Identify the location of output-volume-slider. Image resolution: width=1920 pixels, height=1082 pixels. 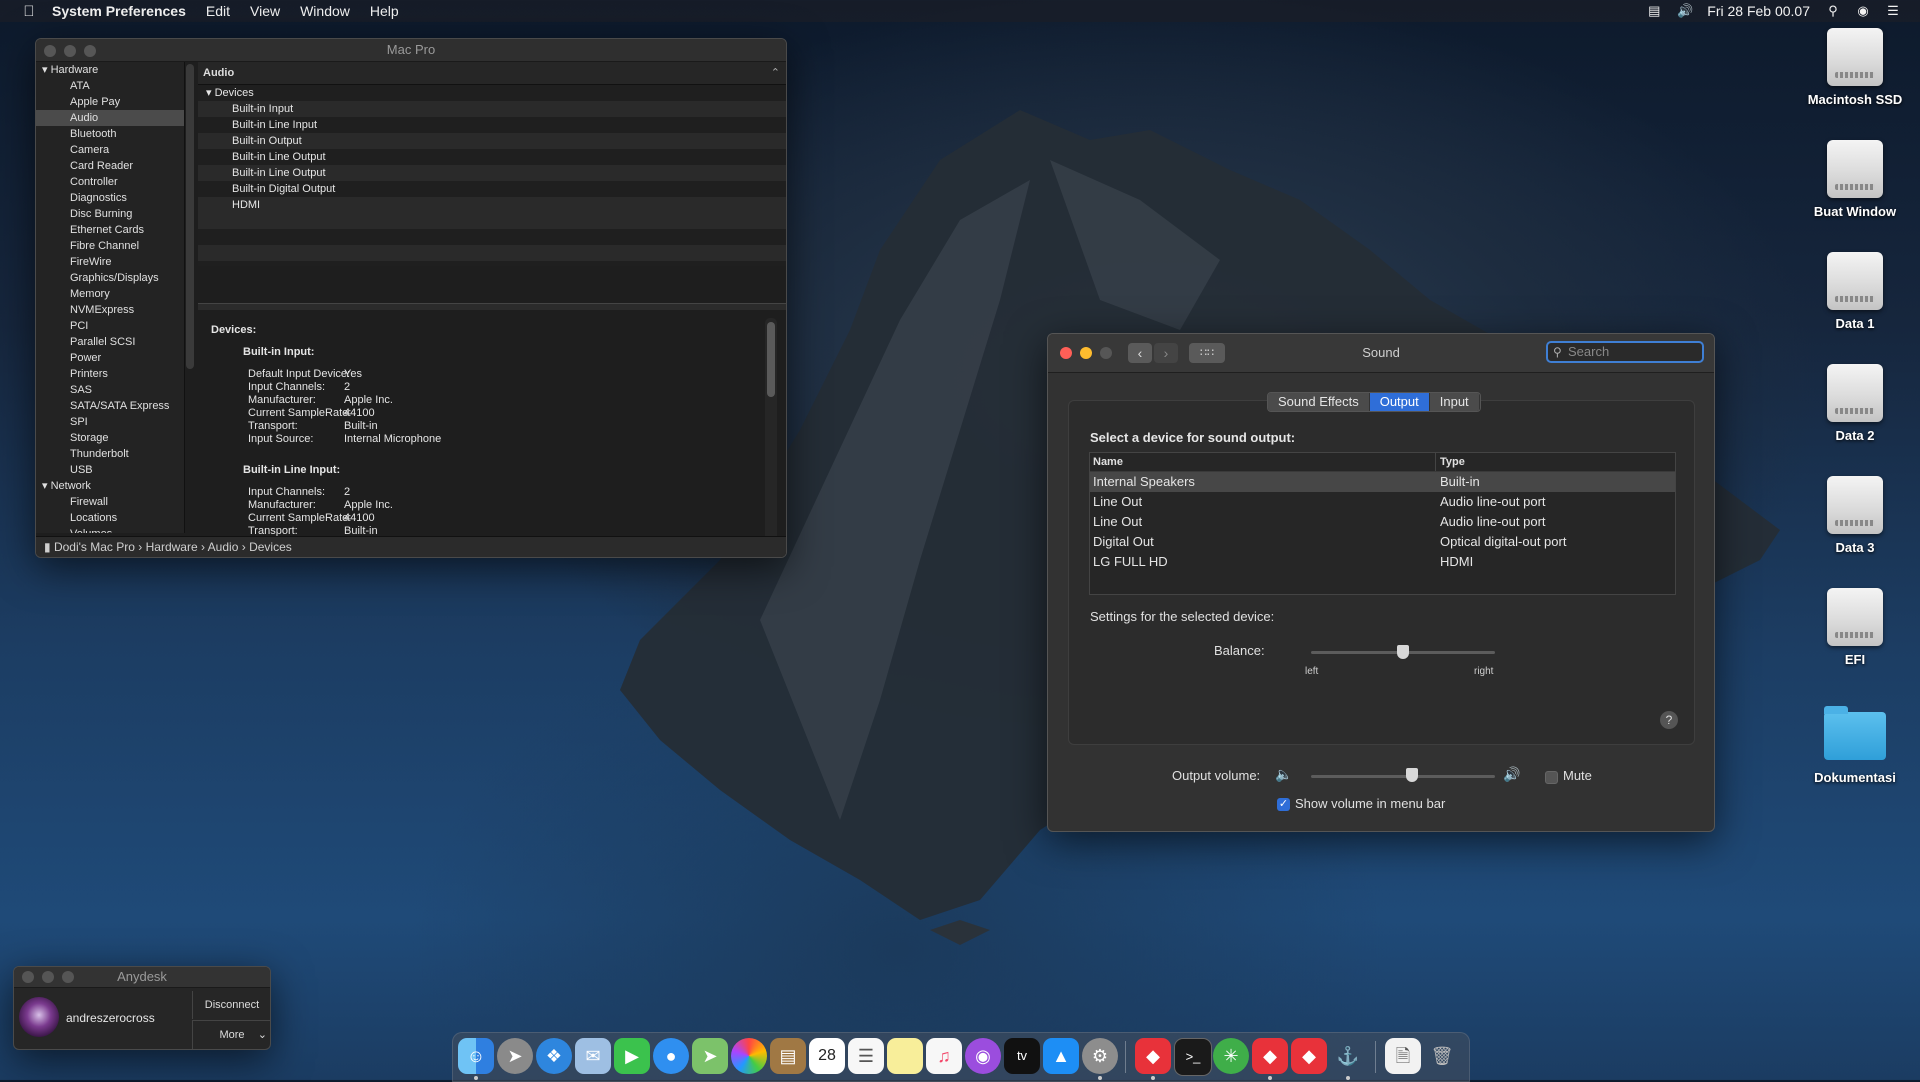
(1403, 776).